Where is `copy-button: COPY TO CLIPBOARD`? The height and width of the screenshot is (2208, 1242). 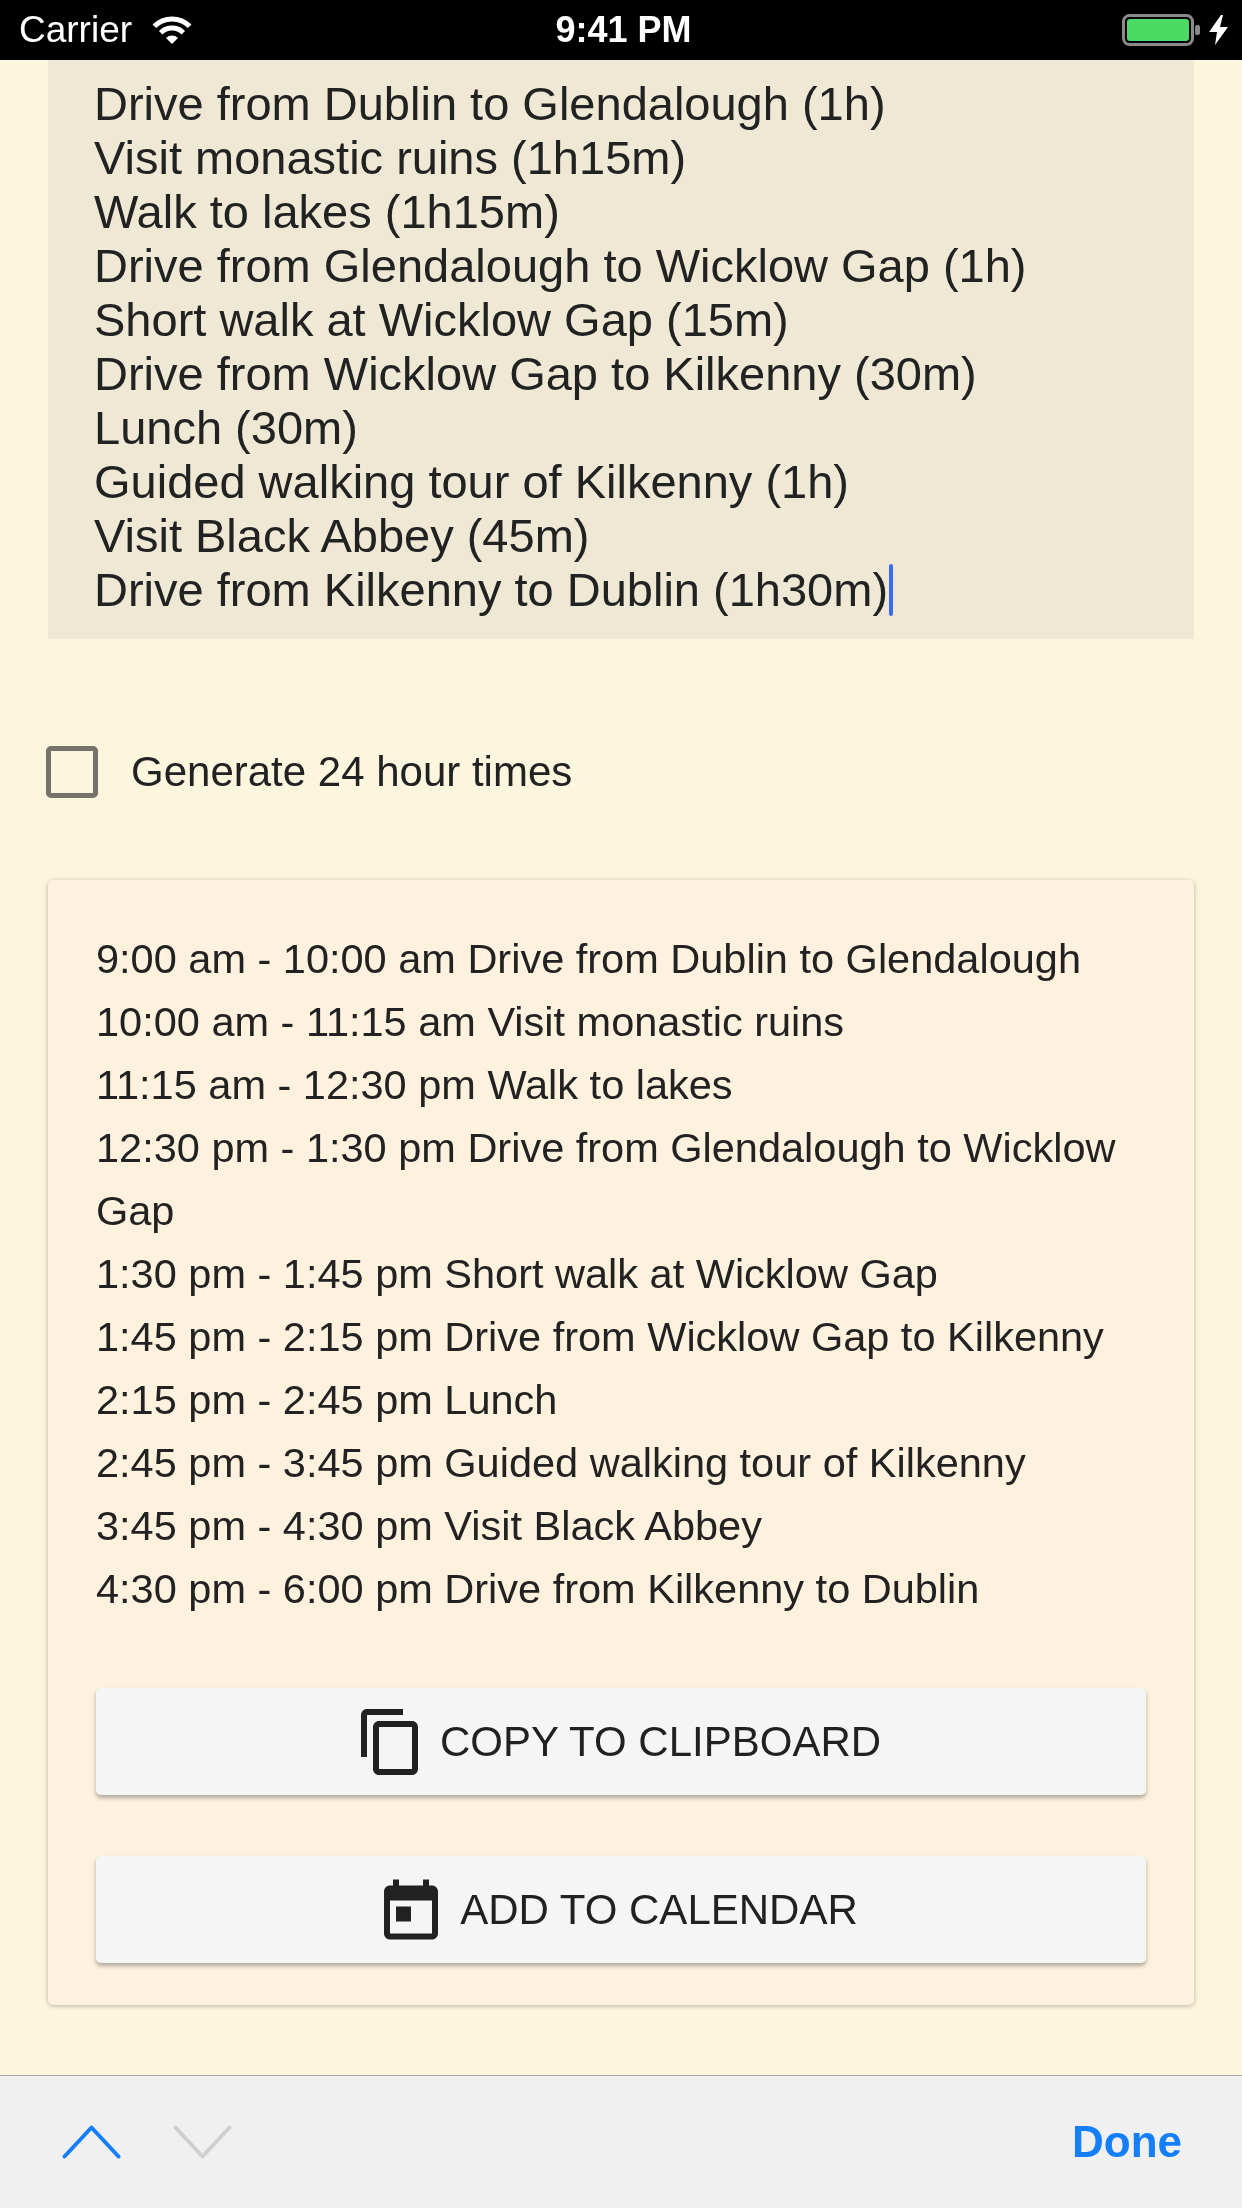 copy-button: COPY TO CLIPBOARD is located at coordinates (621, 1741).